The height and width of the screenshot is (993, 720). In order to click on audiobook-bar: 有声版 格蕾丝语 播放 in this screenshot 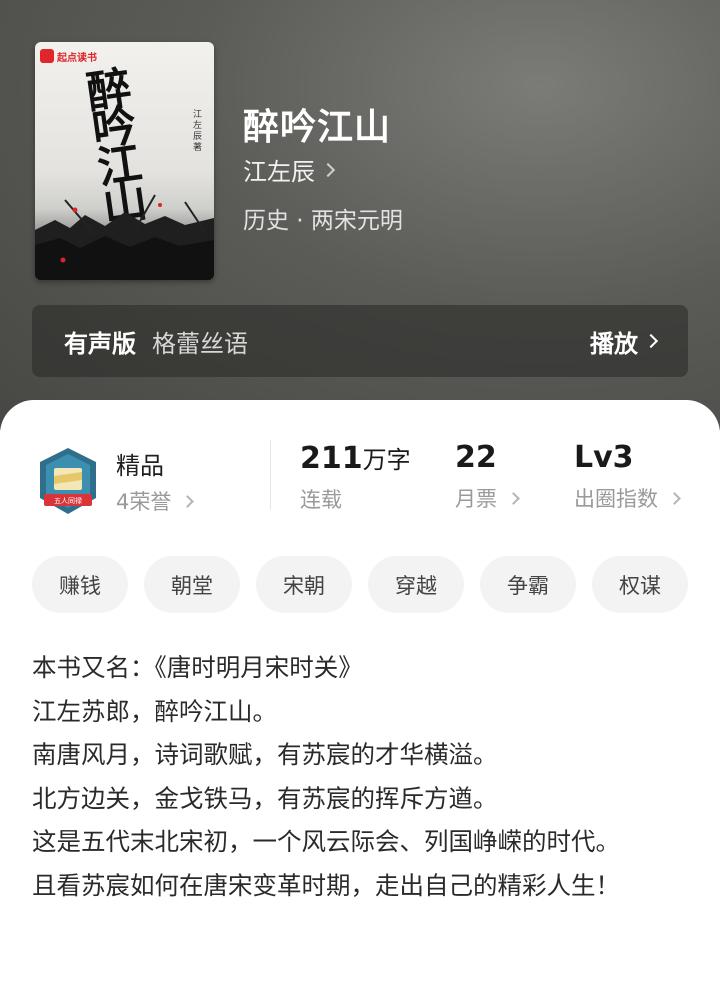, I will do `click(360, 341)`.